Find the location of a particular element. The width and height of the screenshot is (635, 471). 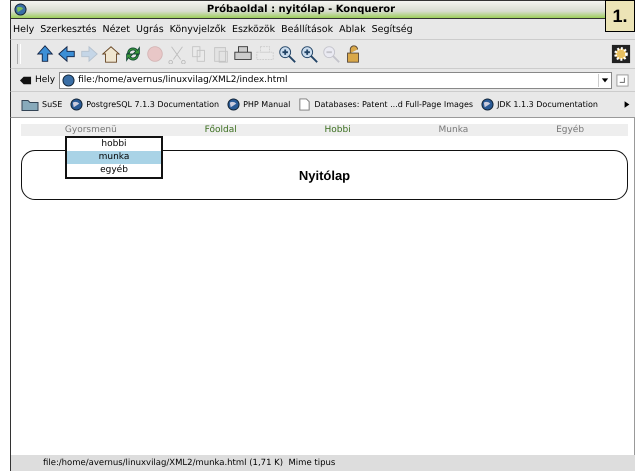

bookmark-item: SuSE is located at coordinates (41, 104).